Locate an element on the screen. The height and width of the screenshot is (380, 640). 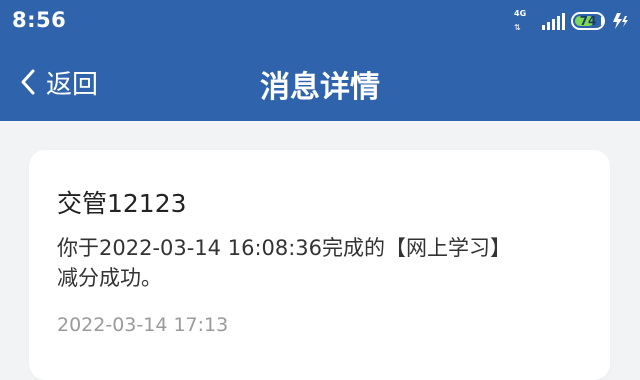
network-type-label: 4G is located at coordinates (520, 13).